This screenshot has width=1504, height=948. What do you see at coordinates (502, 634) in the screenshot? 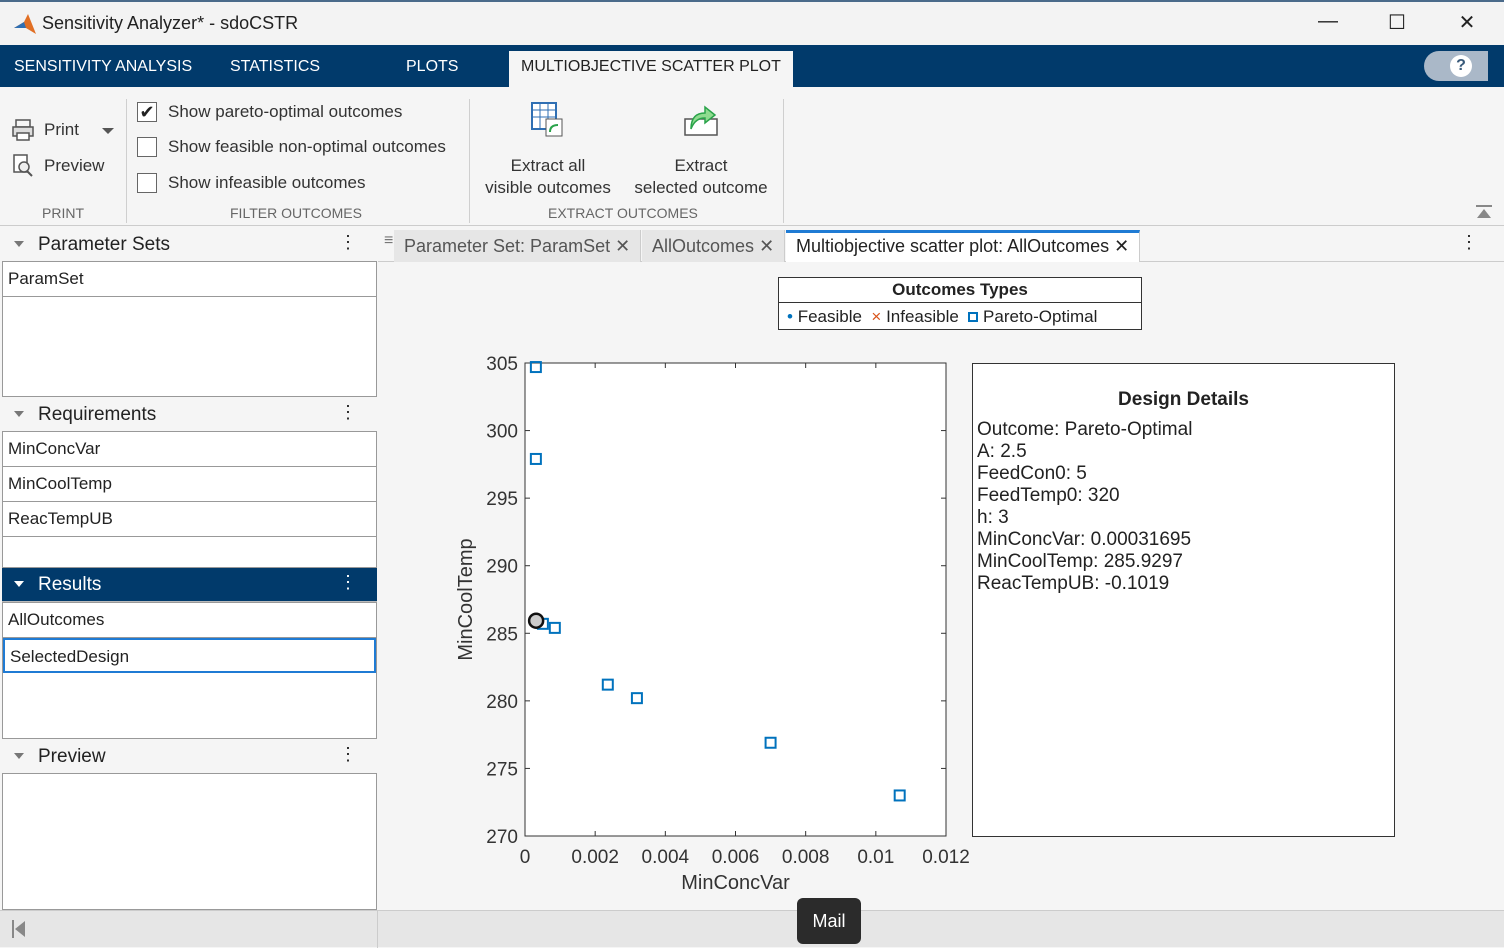
I see `y-tick-label: 285` at bounding box center [502, 634].